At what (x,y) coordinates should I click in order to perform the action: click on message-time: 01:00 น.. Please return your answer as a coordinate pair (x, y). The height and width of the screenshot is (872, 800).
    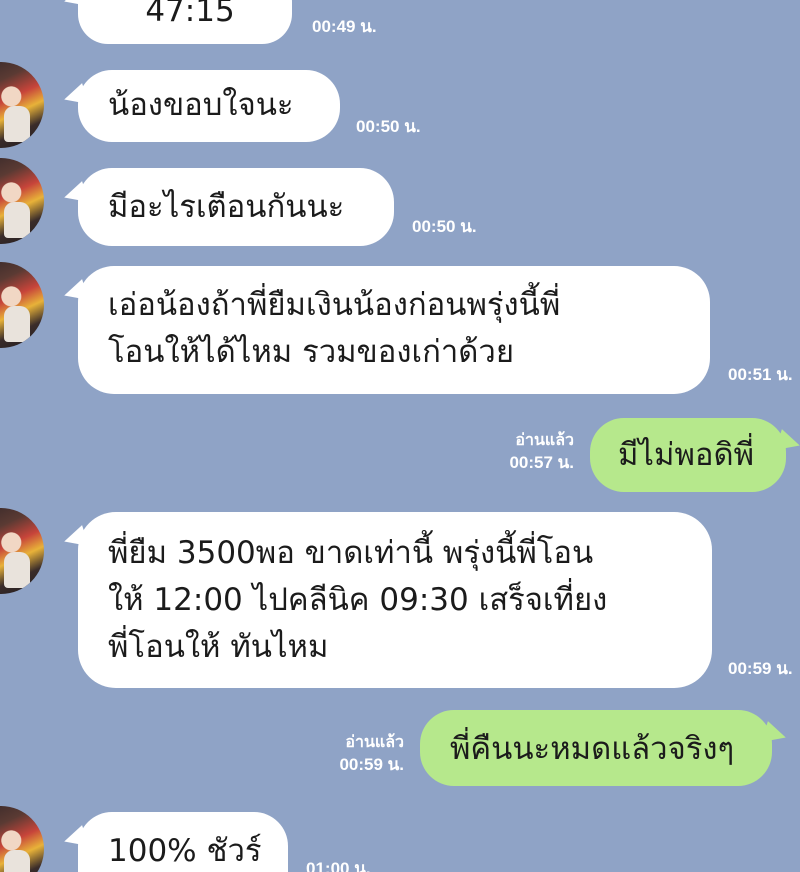
    Looking at the image, I should click on (338, 865).